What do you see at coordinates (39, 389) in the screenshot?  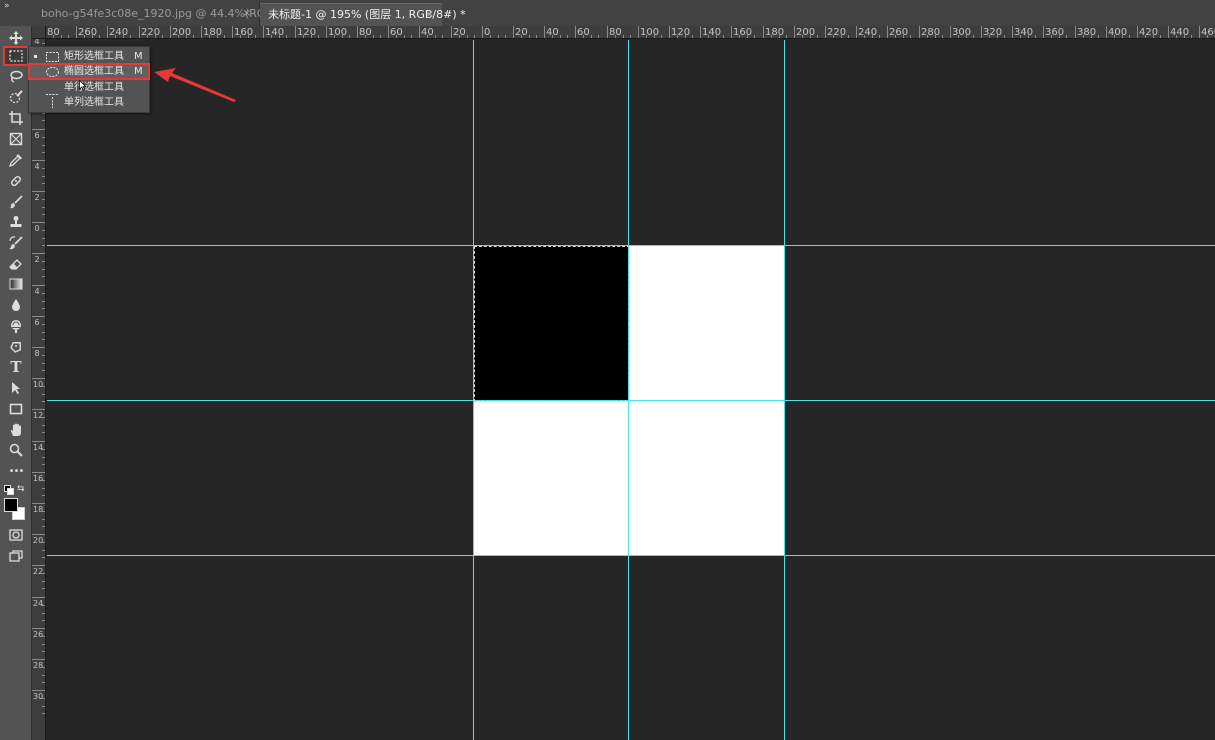 I see `vertical-ruler: 408642024681012141618202224262830` at bounding box center [39, 389].